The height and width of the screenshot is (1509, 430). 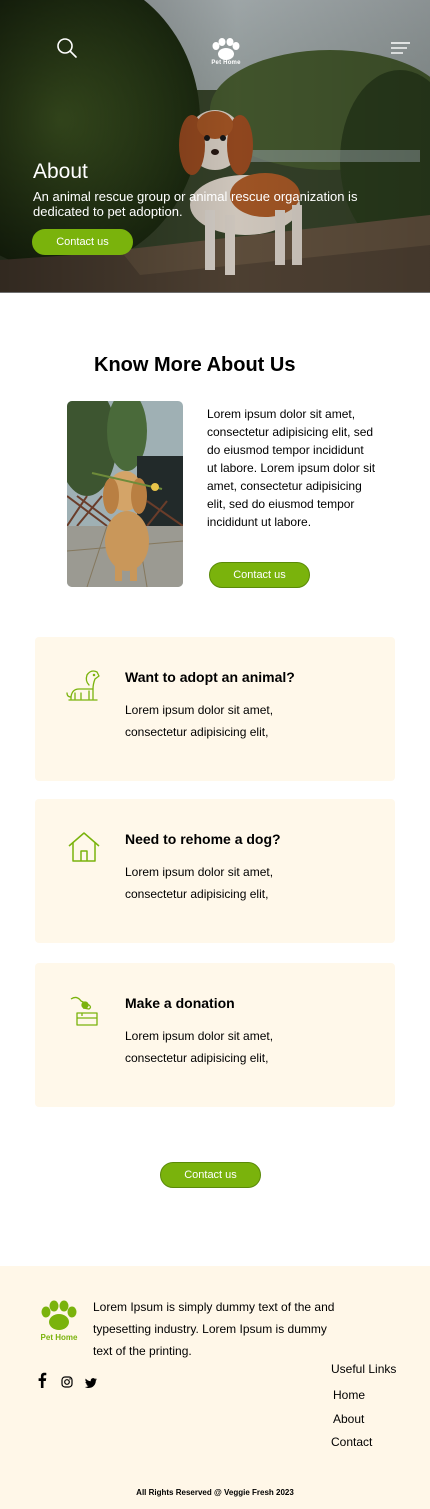 I want to click on about-contact-button: Contact us, so click(x=259, y=575).